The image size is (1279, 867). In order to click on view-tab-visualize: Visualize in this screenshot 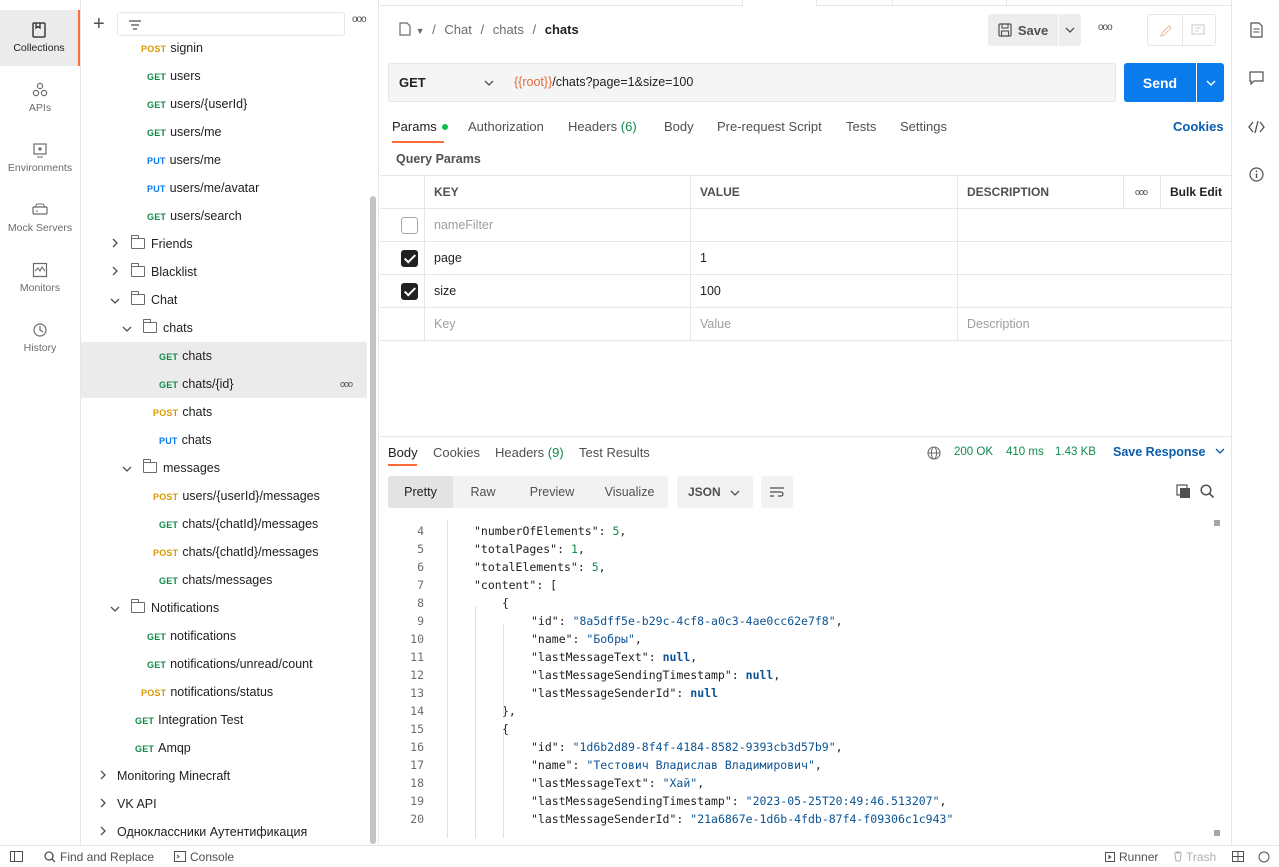, I will do `click(629, 492)`.